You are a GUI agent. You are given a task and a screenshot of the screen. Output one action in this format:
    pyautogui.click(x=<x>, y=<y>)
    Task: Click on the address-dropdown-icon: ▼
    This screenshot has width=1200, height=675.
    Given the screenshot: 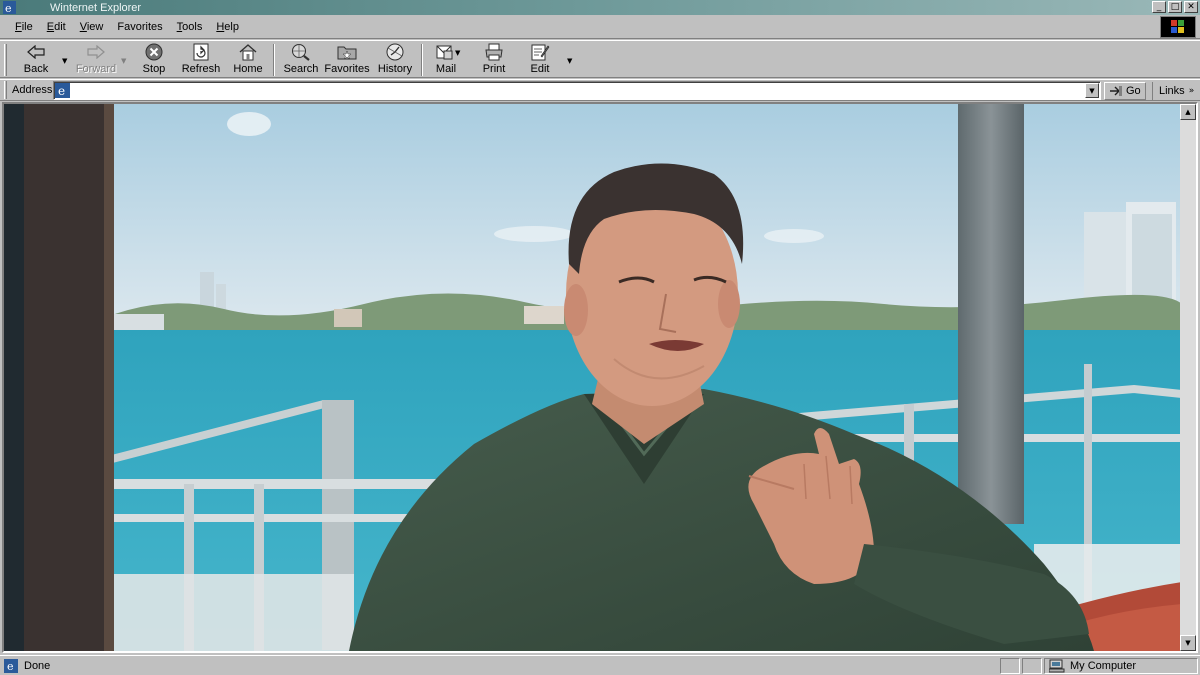 What is the action you would take?
    pyautogui.click(x=1092, y=90)
    